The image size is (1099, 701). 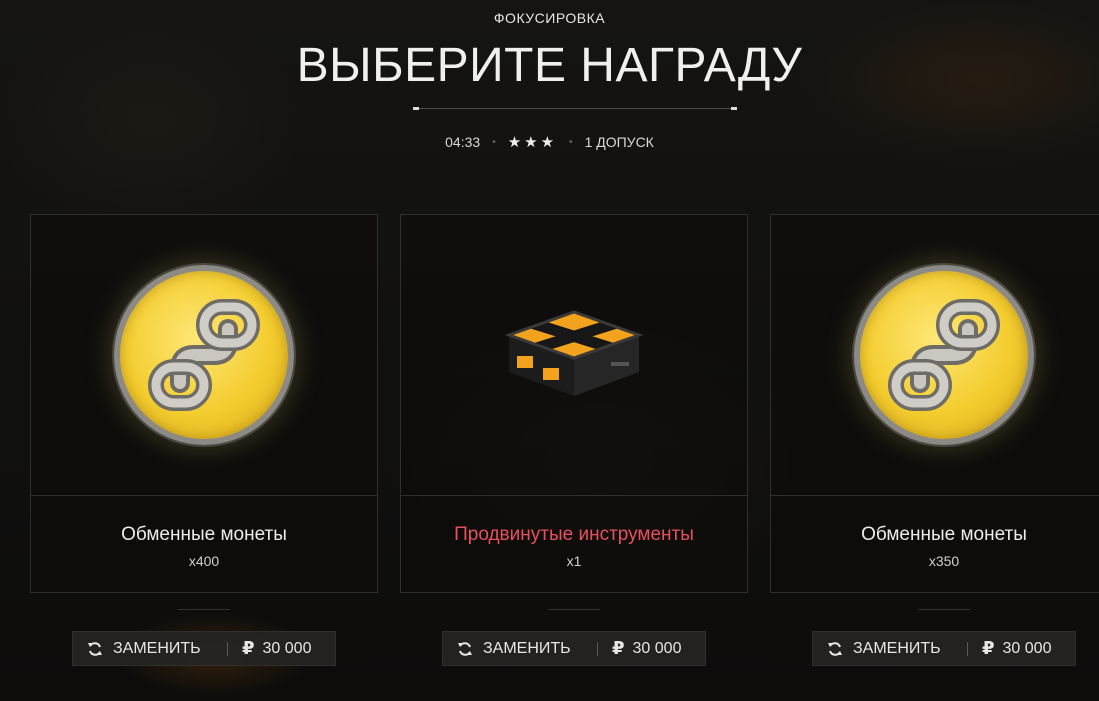 I want to click on mode-subtitle: ФОКУСИРОВКА, so click(x=549, y=18).